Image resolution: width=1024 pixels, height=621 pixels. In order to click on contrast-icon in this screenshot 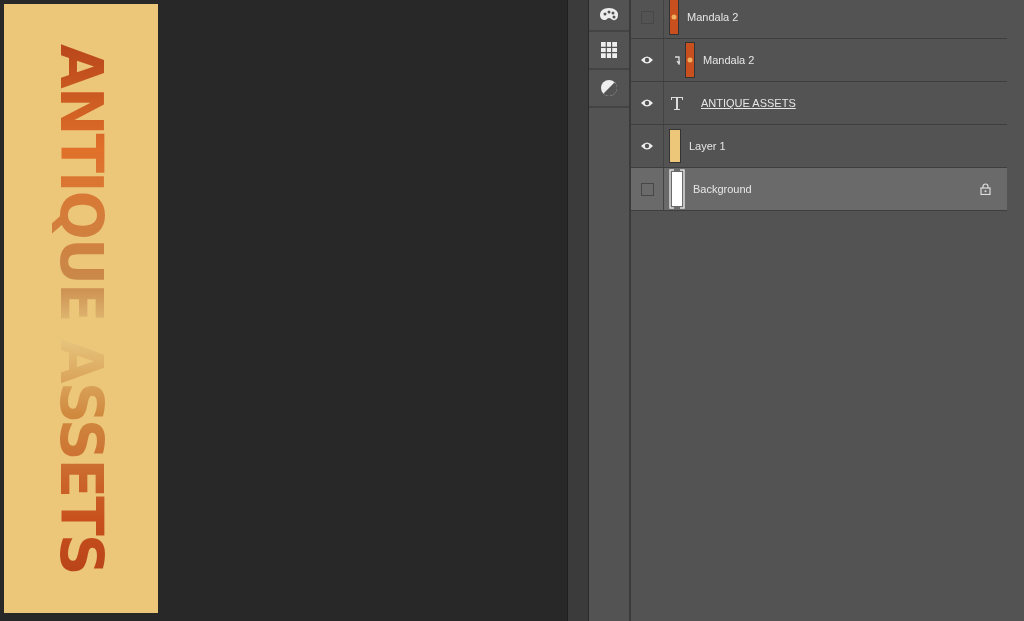, I will do `click(609, 88)`.